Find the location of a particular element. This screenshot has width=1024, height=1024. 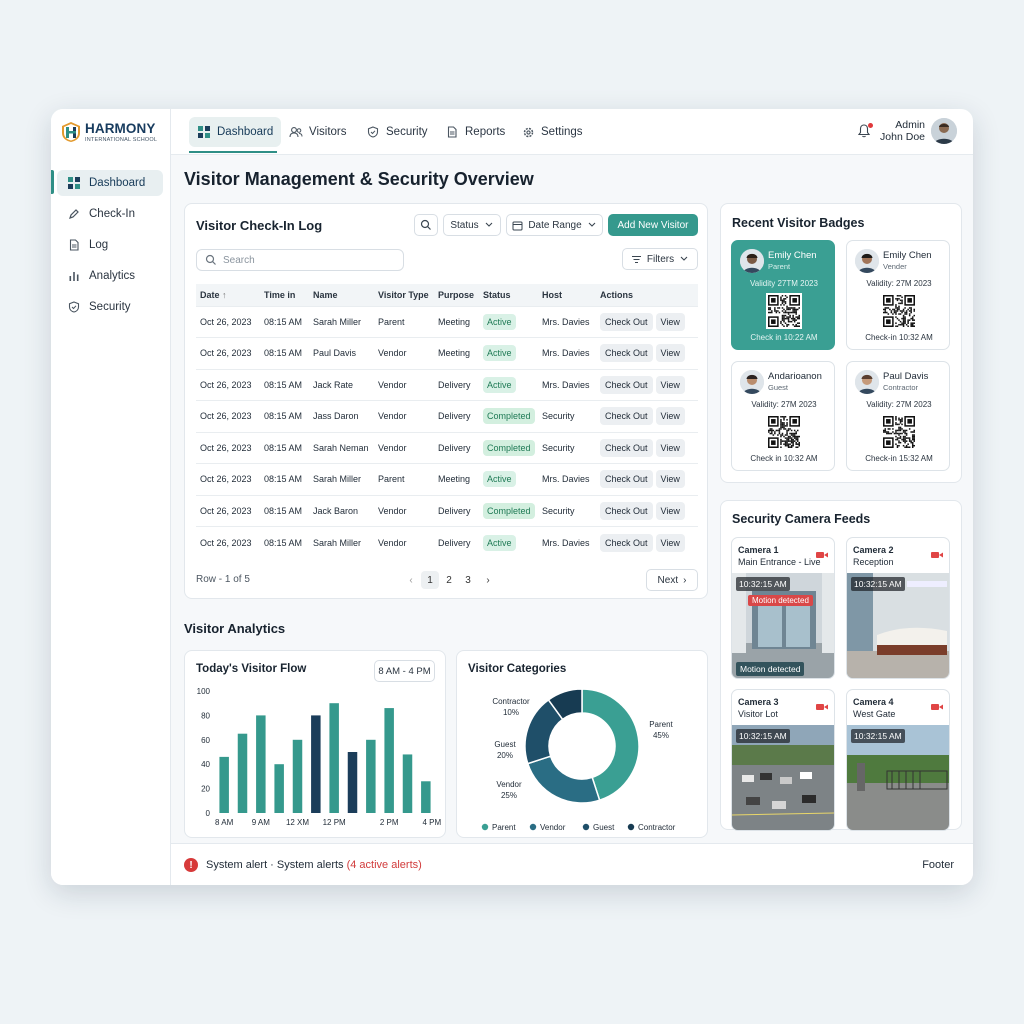

grid-icon is located at coordinates (204, 132).